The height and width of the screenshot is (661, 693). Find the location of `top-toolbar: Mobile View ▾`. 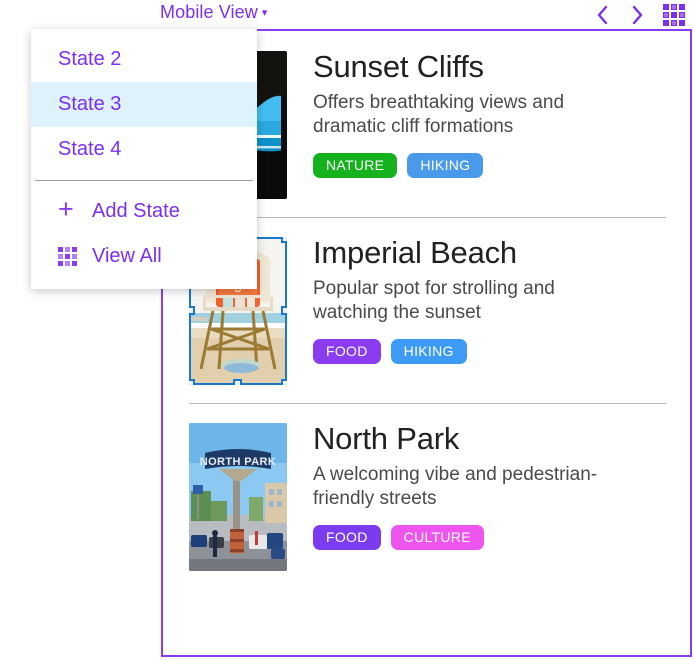

top-toolbar: Mobile View ▾ is located at coordinates (346, 15).